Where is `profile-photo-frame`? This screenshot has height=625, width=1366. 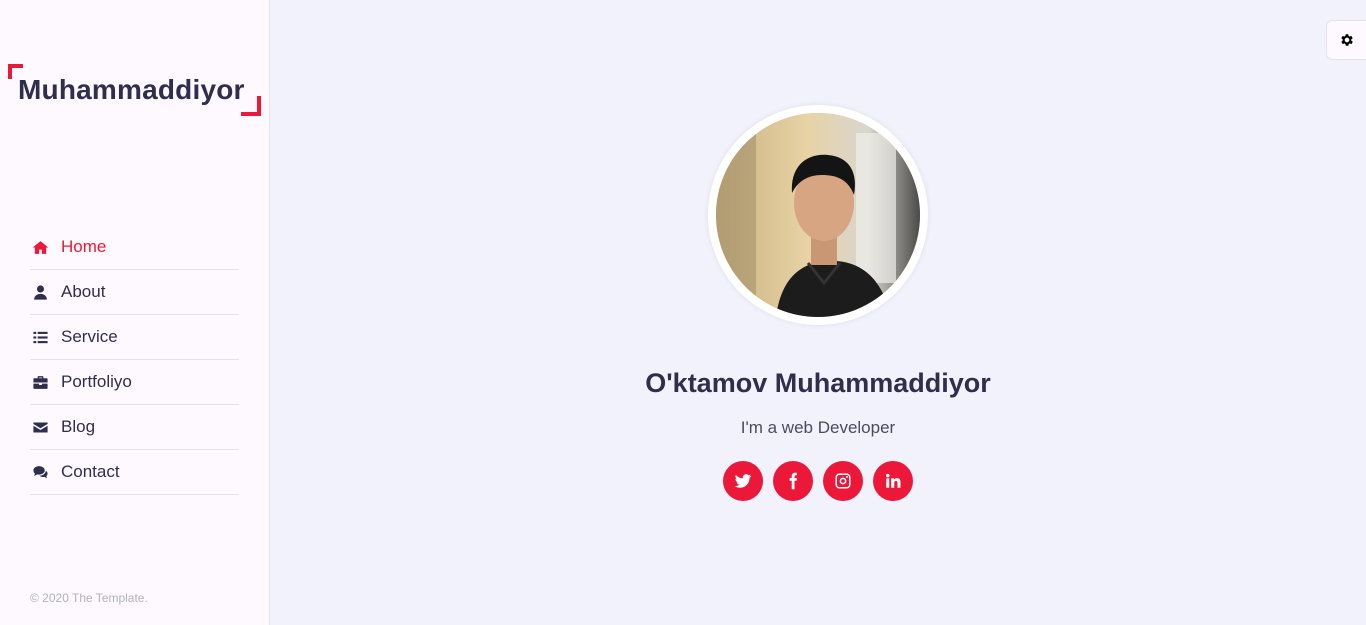
profile-photo-frame is located at coordinates (818, 215).